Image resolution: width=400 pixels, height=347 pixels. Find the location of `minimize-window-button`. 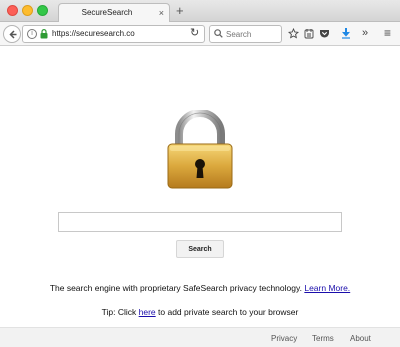

minimize-window-button is located at coordinates (27, 10).